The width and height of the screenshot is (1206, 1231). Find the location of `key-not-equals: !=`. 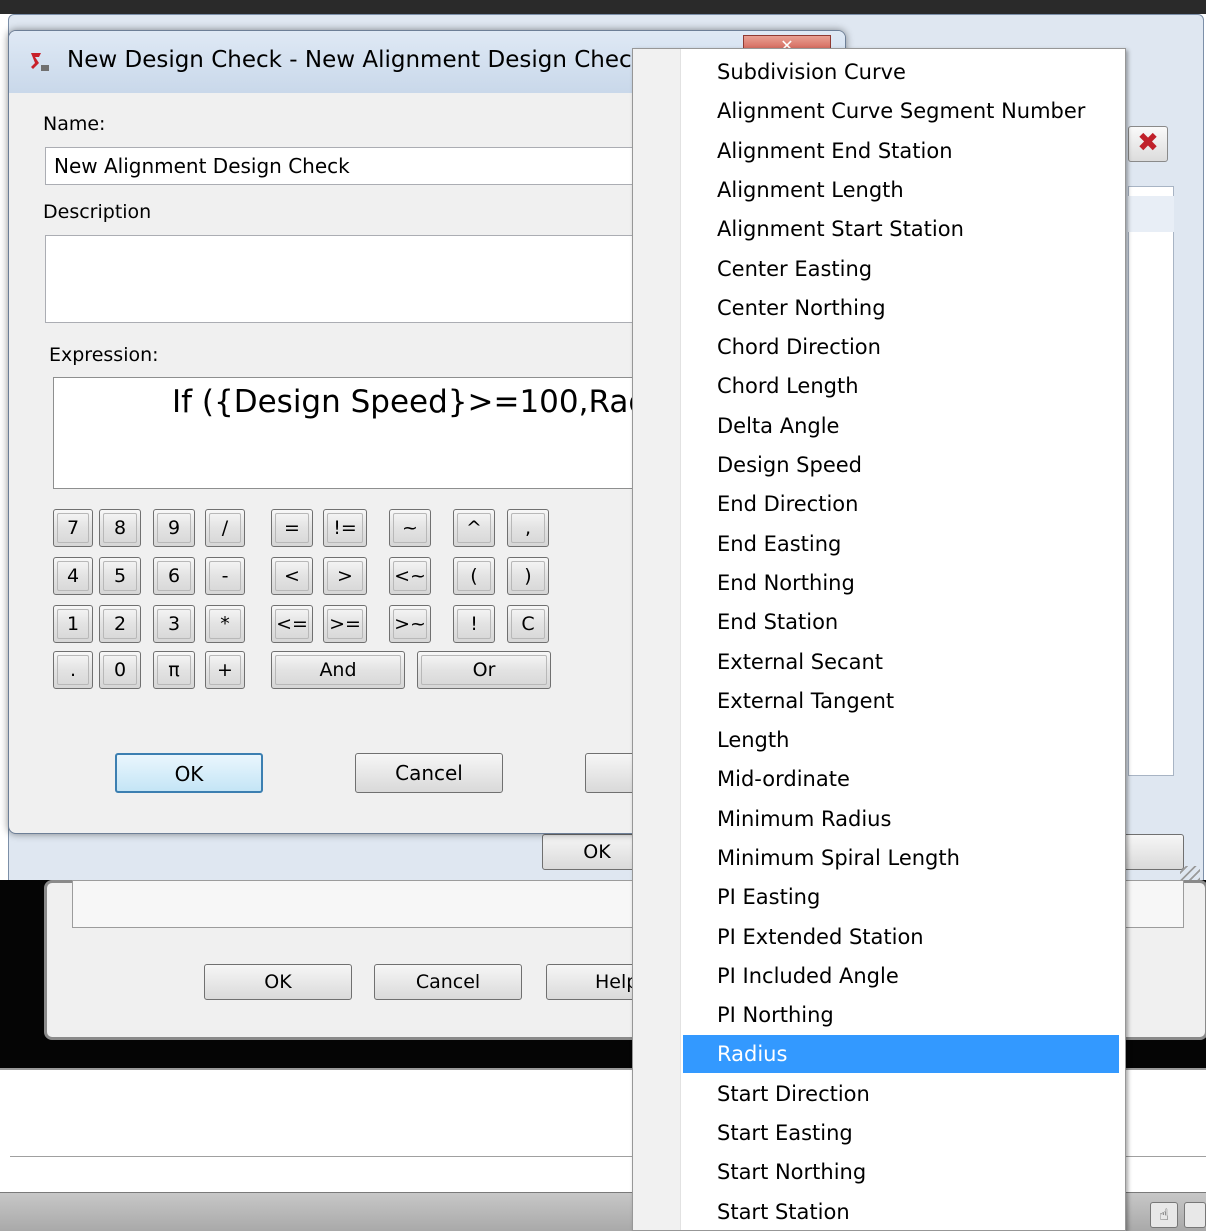

key-not-equals: != is located at coordinates (345, 528).